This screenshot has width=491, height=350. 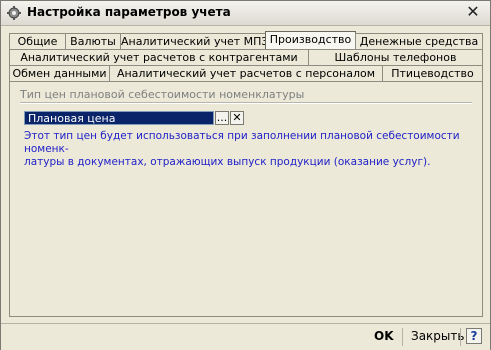 What do you see at coordinates (473, 12) in the screenshot?
I see `close-window-button: ✕` at bounding box center [473, 12].